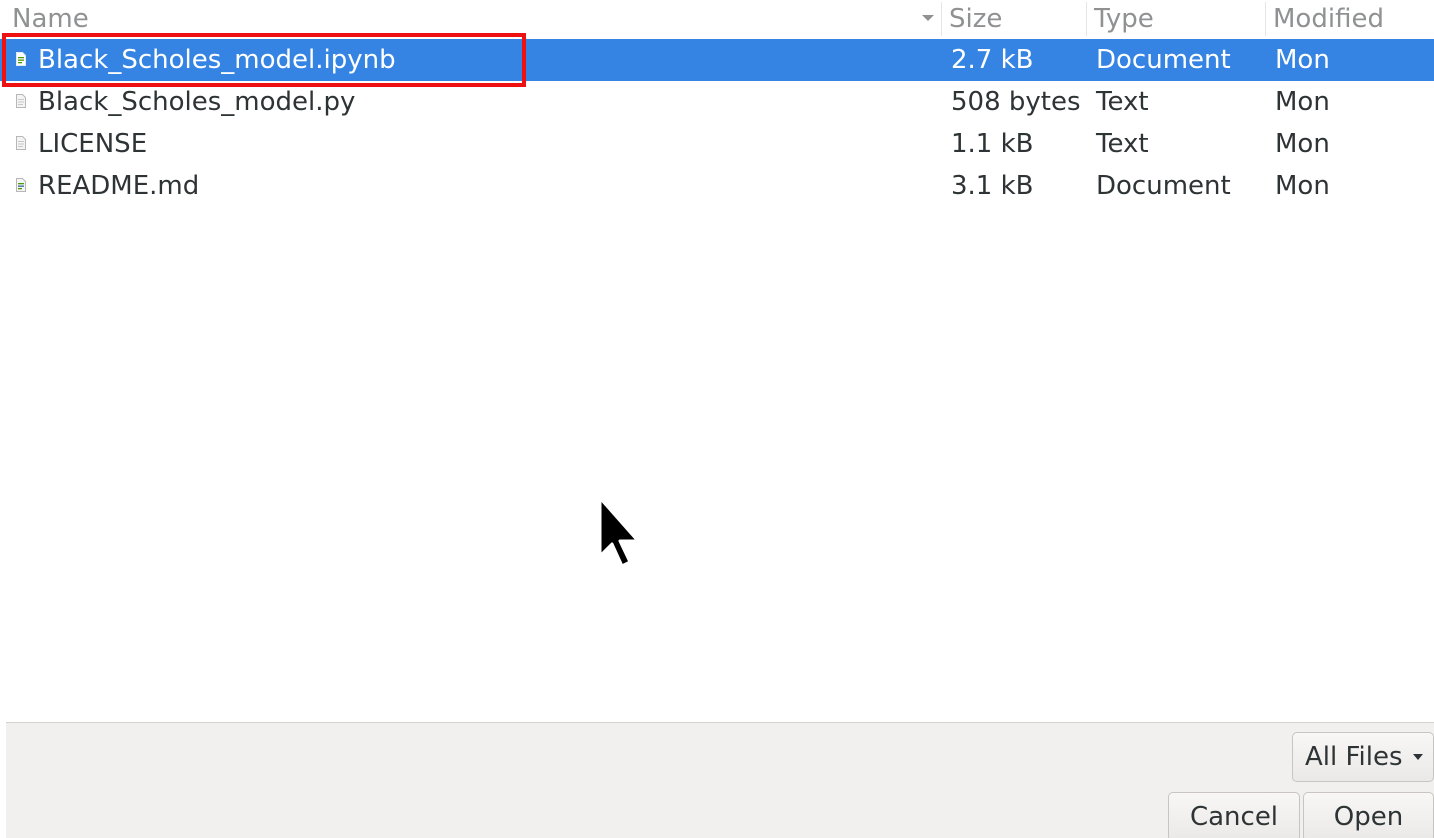 The height and width of the screenshot is (838, 1434). What do you see at coordinates (1179, 19) in the screenshot?
I see `column-header-type: Type` at bounding box center [1179, 19].